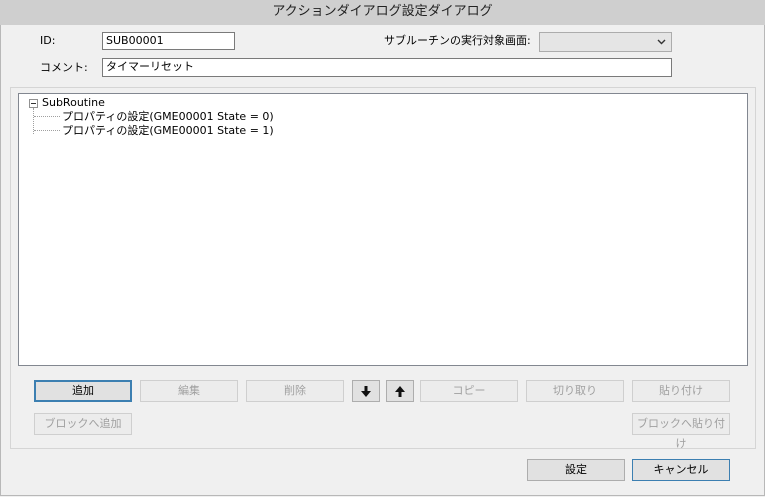  I want to click on target-screen-select, so click(605, 42).